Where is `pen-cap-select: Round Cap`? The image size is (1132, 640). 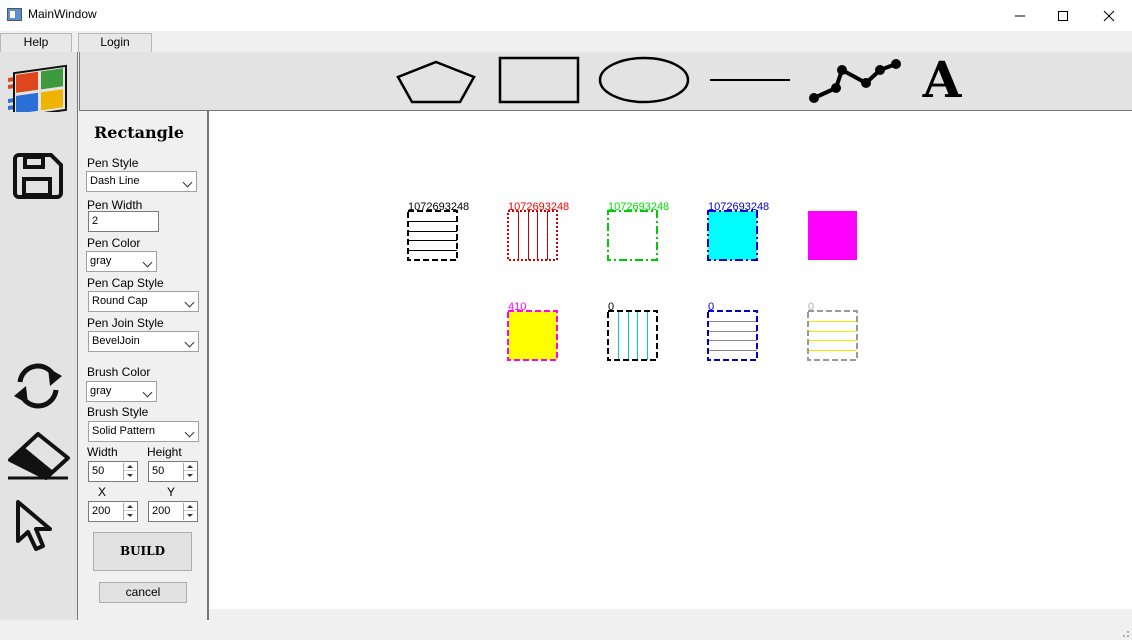
pen-cap-select: Round Cap is located at coordinates (143, 301).